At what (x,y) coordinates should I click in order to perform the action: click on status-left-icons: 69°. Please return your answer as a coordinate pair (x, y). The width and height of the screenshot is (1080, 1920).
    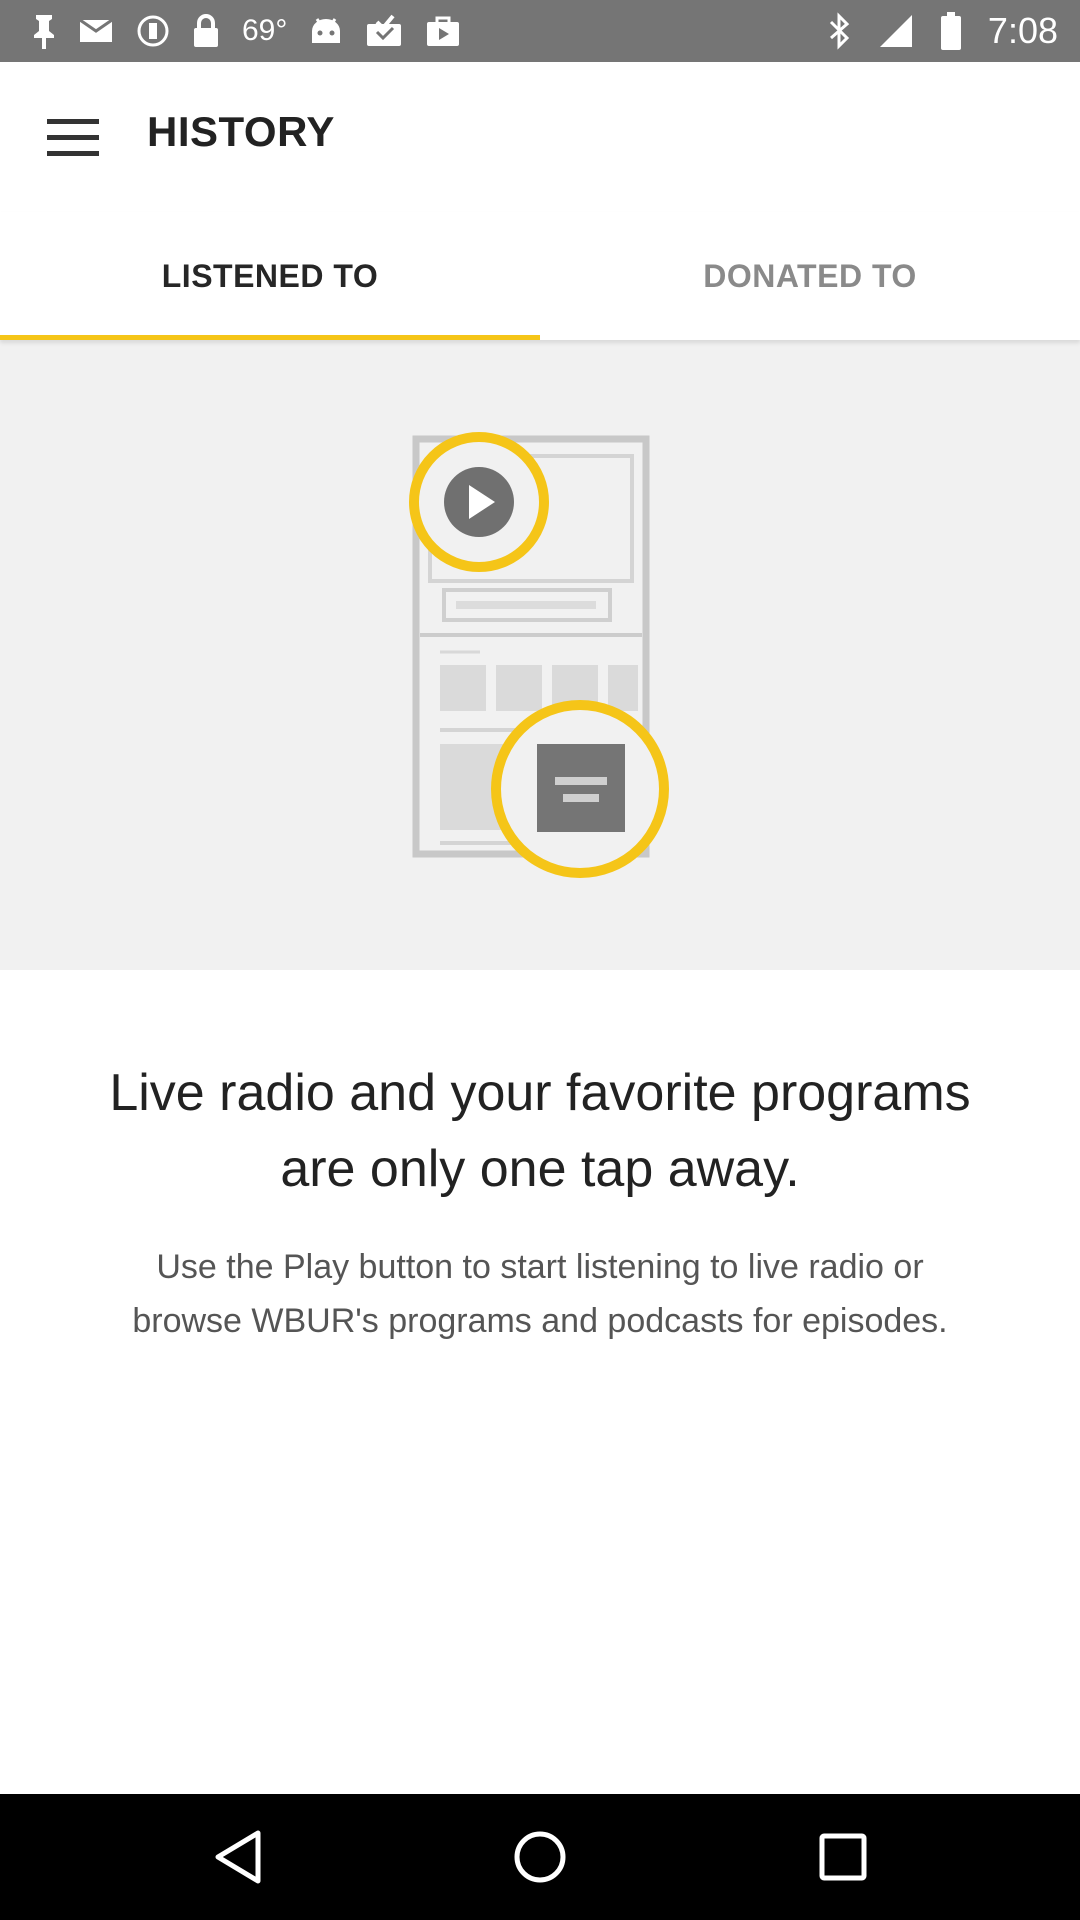
    Looking at the image, I should click on (246, 31).